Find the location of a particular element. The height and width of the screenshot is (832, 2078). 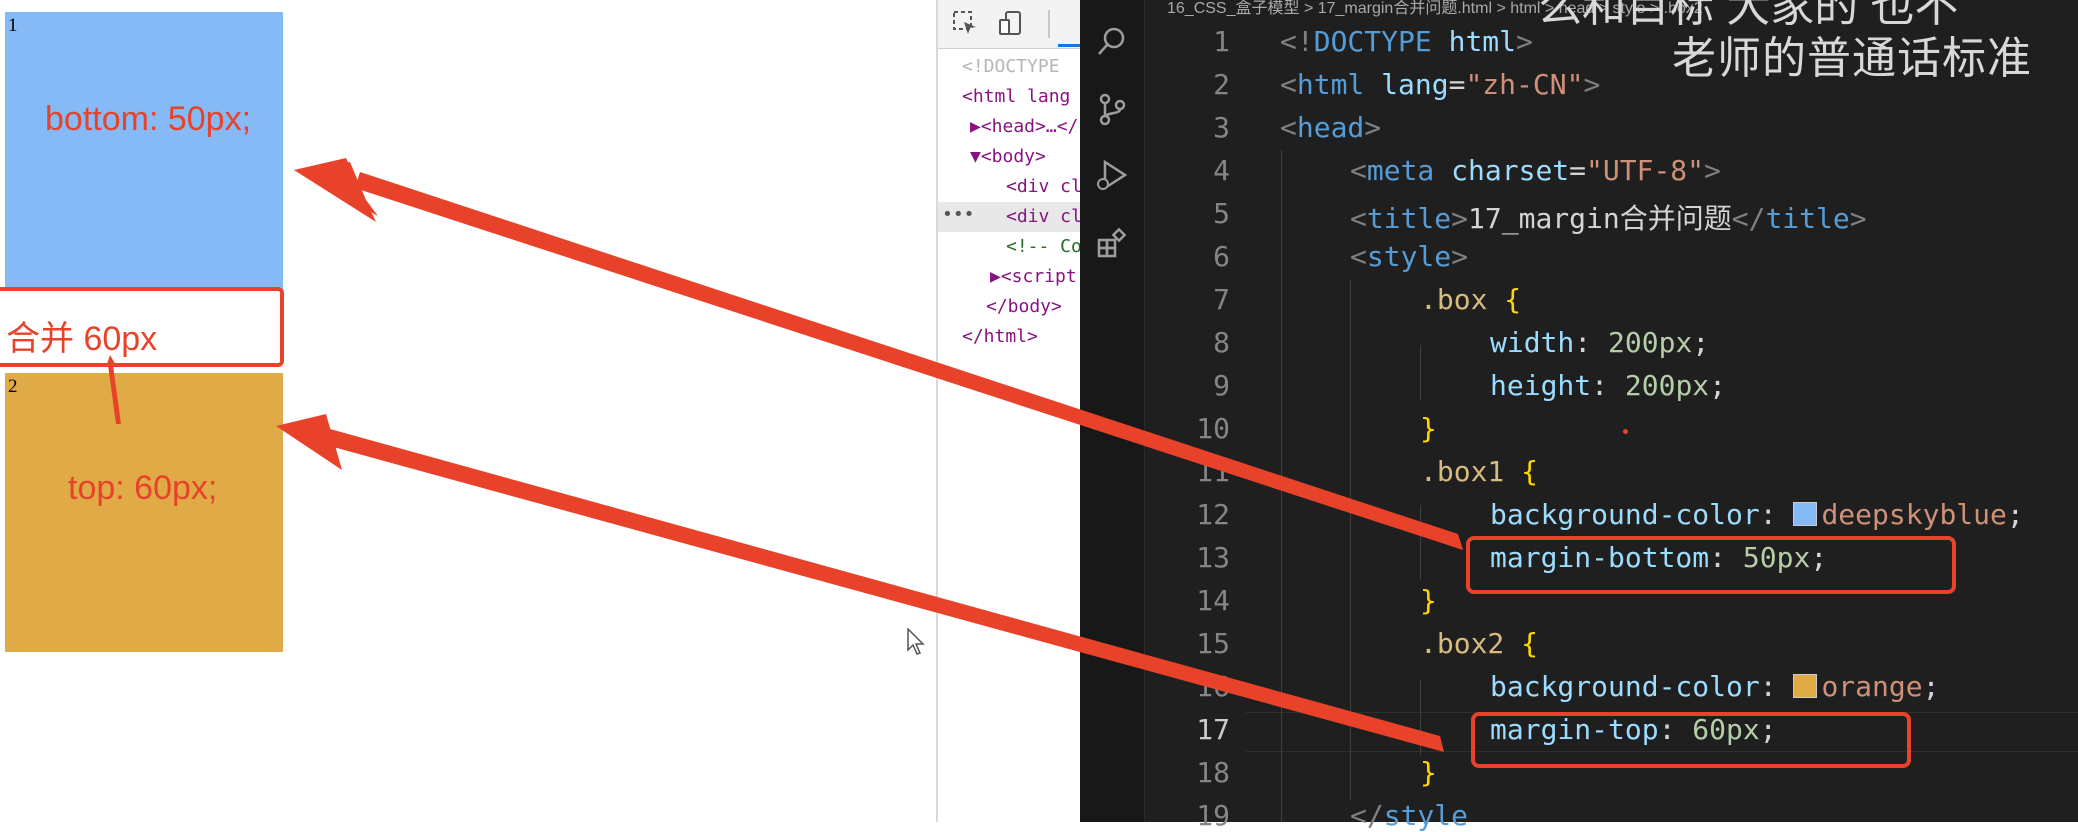

box2: 2 top: 60px; is located at coordinates (144, 512).